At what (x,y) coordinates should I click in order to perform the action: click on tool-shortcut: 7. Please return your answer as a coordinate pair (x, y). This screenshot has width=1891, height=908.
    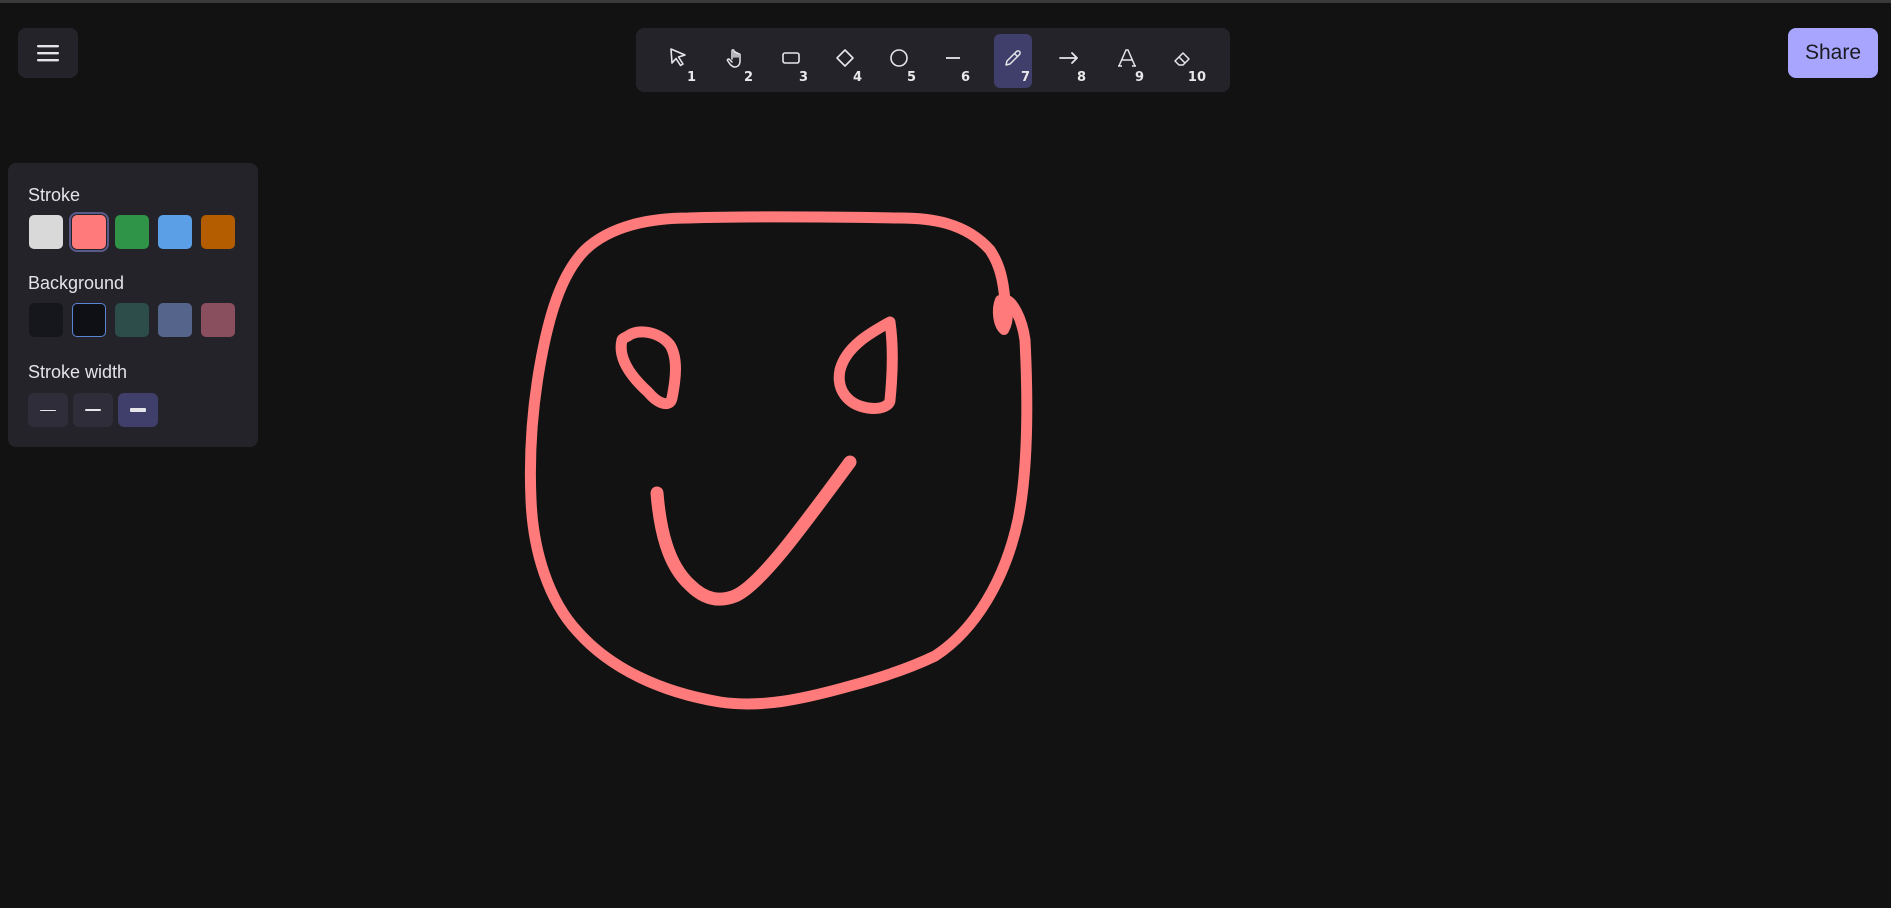
    Looking at the image, I should click on (1025, 77).